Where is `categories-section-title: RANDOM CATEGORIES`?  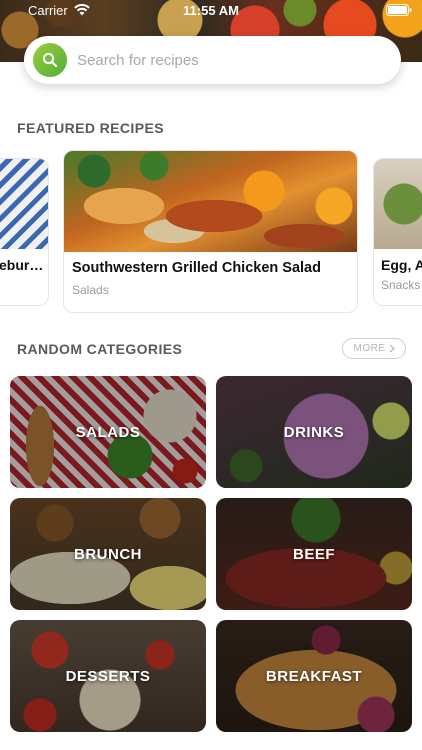 categories-section-title: RANDOM CATEGORIES is located at coordinates (100, 349).